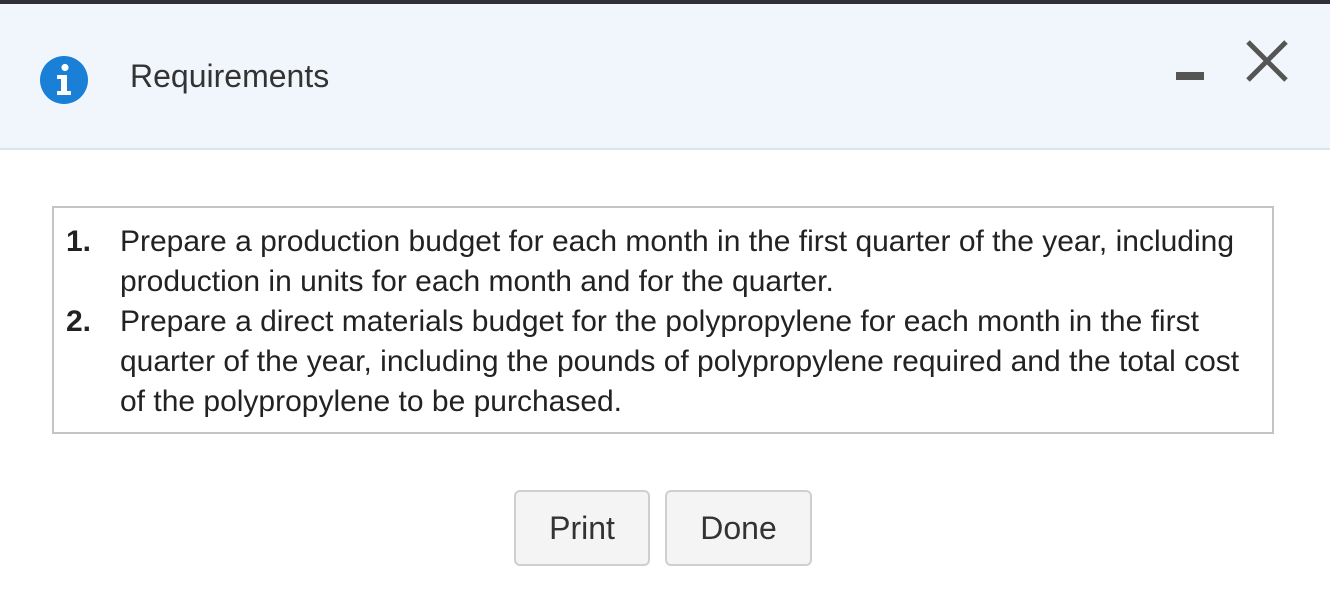 Image resolution: width=1330 pixels, height=600 pixels. I want to click on info-icon, so click(64, 80).